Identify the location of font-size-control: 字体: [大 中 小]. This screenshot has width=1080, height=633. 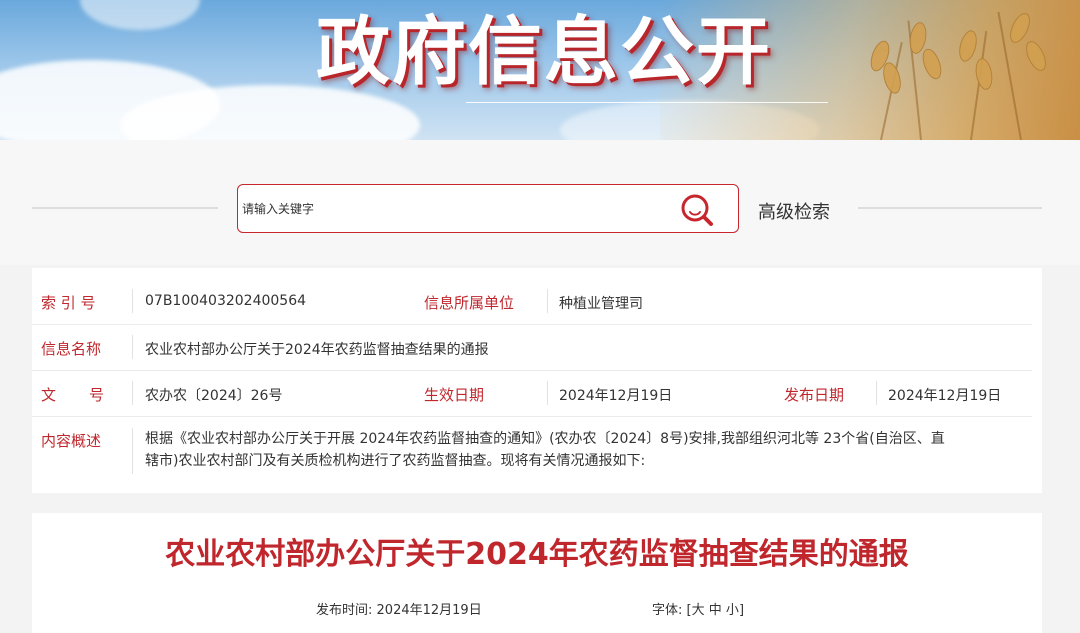
(698, 608).